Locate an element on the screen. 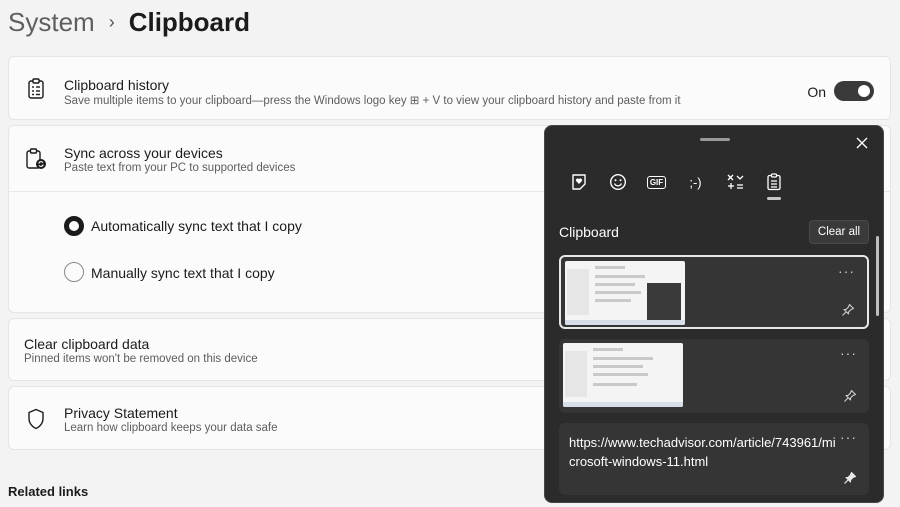 This screenshot has width=900, height=507. radio-manual-sync-label: Manually sync text that I copy is located at coordinates (183, 273).